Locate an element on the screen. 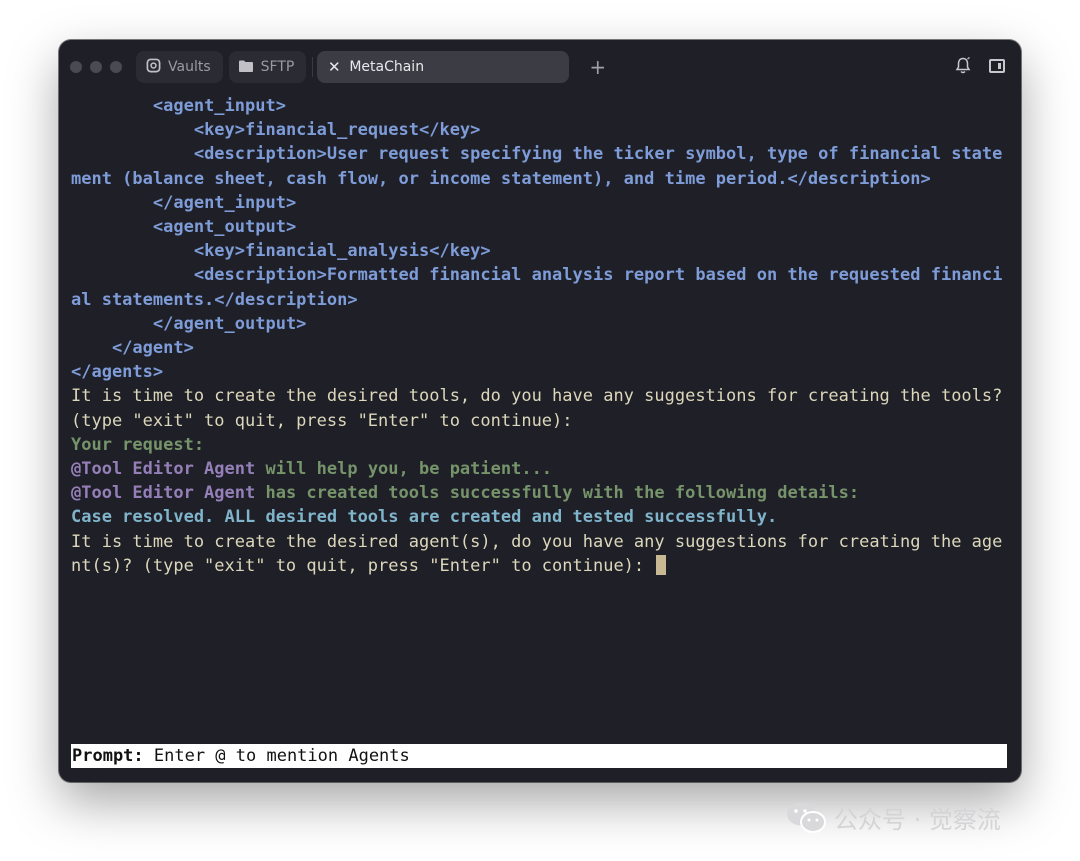 This screenshot has height=861, width=1080. folder-icon is located at coordinates (246, 67).